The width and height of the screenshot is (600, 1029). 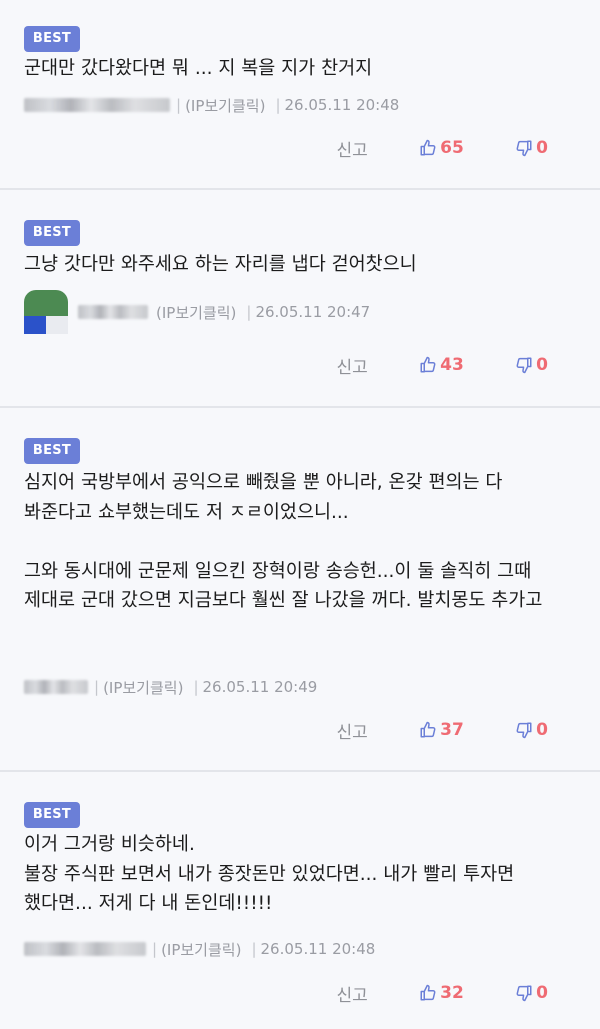 What do you see at coordinates (198, 68) in the screenshot?
I see `comment-text: 군대만 갔다왔다면 뭐 ... 지 복을 지가 찬거지` at bounding box center [198, 68].